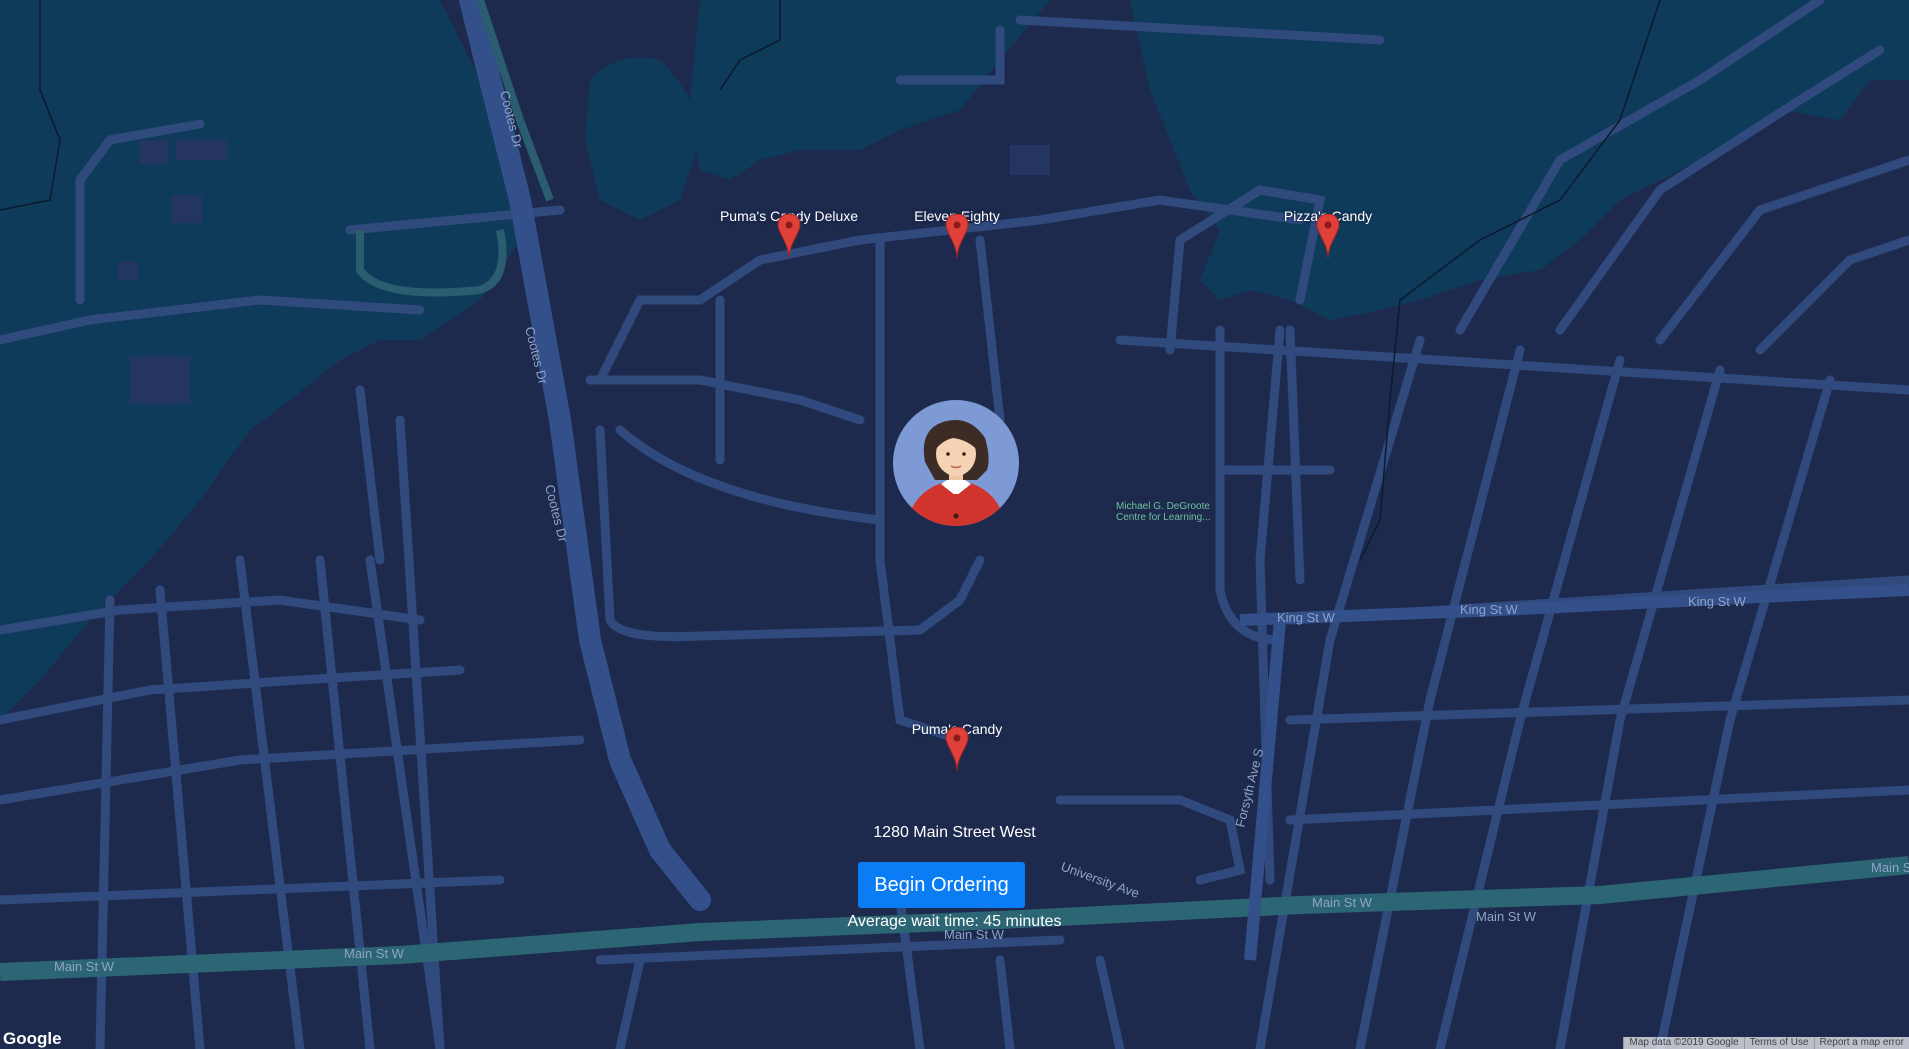 This screenshot has width=1909, height=1049. I want to click on user-avatar-icon, so click(956, 473).